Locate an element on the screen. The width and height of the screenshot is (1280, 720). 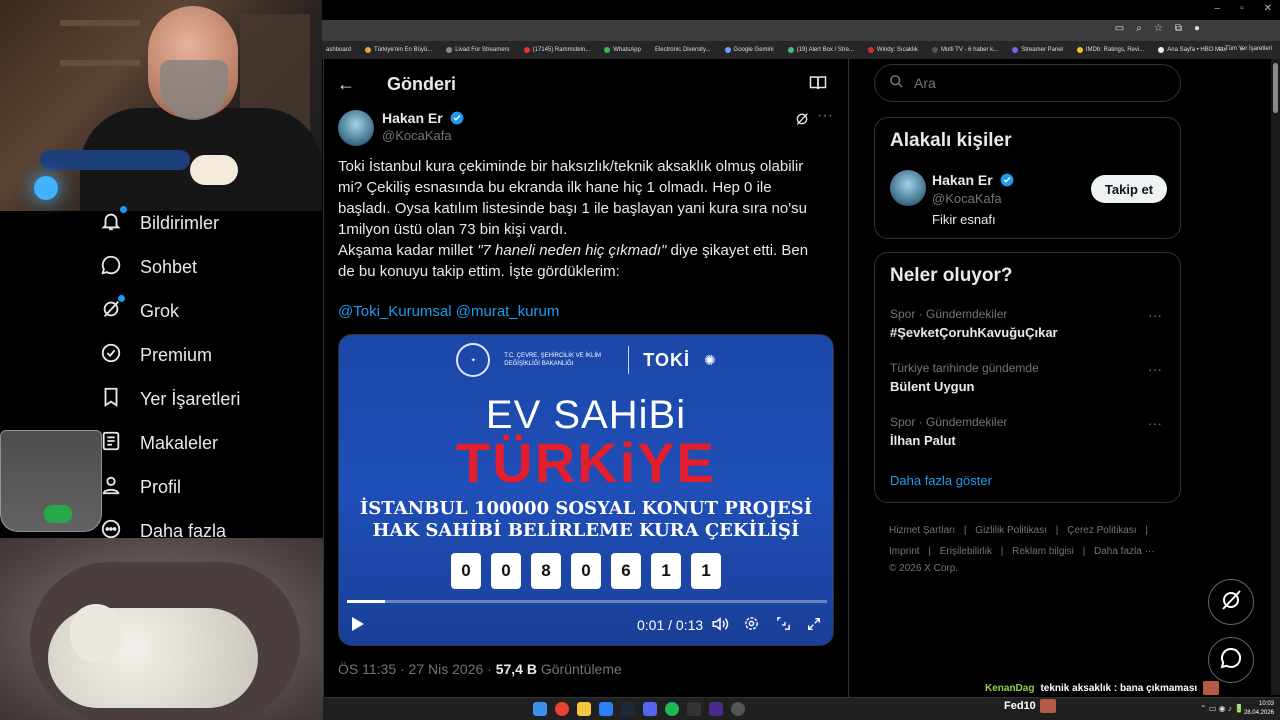
extensions-icon: ⧉ is located at coordinates (1178, 28).